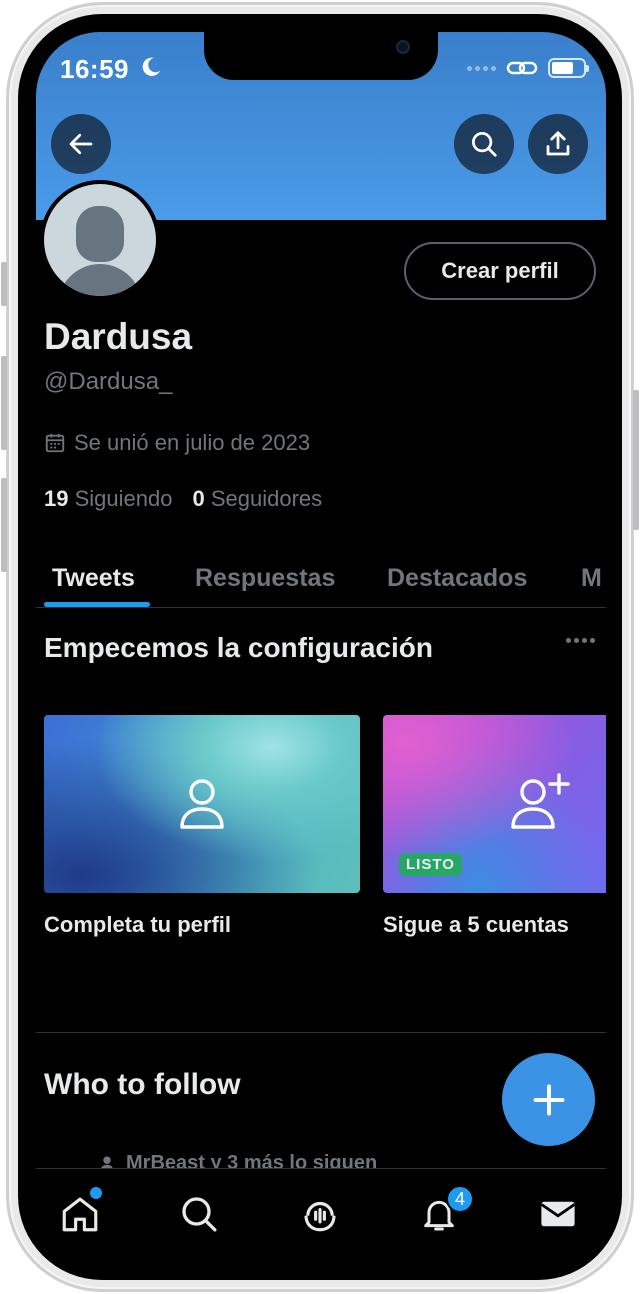 This screenshot has width=640, height=1294. I want to click on volume-up-button, so click(4, 403).